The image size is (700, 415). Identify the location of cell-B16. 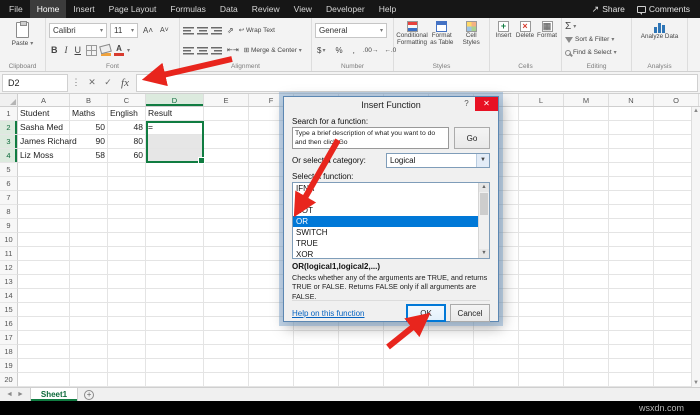
(89, 324).